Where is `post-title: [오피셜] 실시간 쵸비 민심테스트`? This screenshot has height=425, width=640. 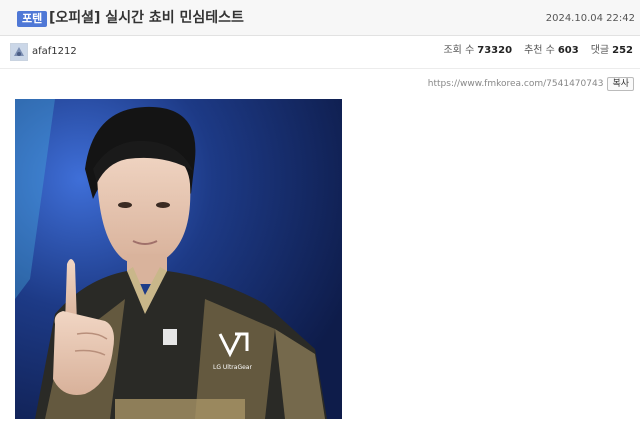
post-title: [오피셜] 실시간 쵸비 민심테스트 is located at coordinates (146, 18).